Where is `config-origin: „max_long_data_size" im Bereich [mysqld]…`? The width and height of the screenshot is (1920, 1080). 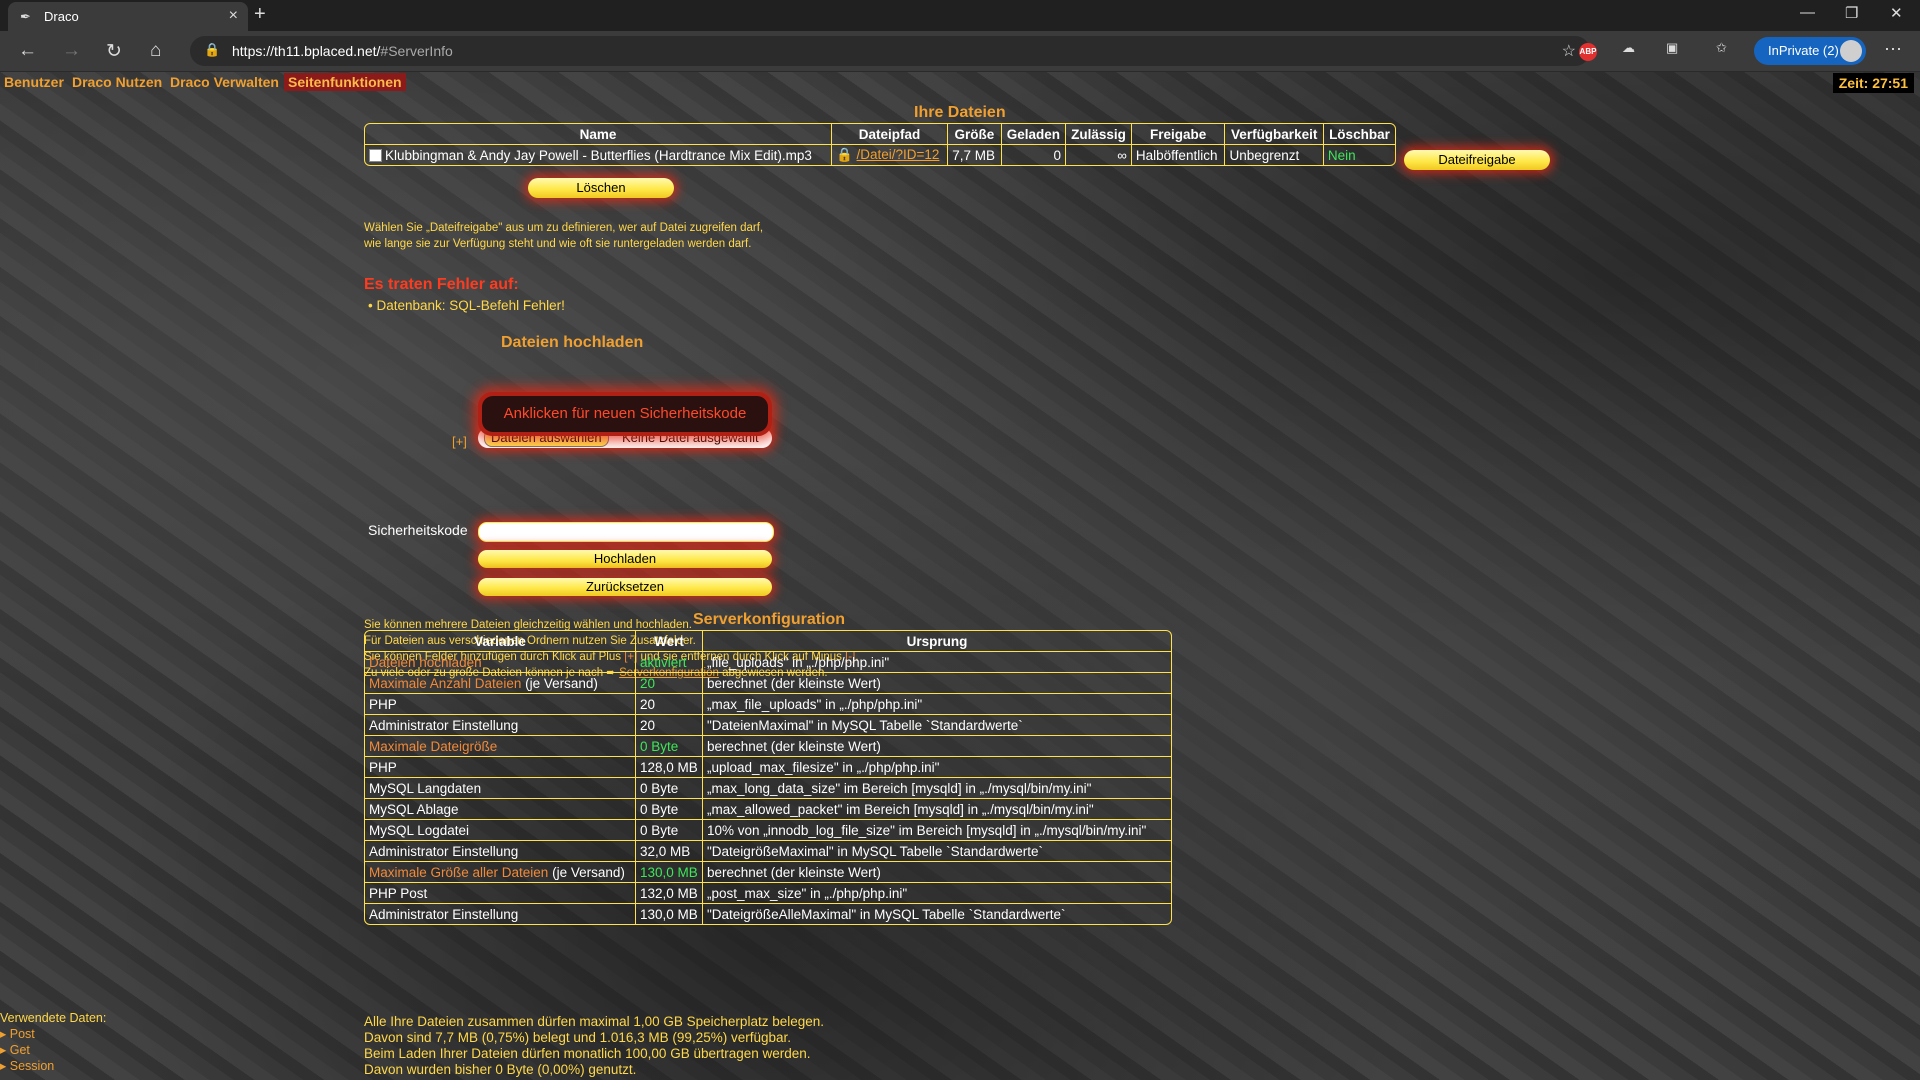 config-origin: „max_long_data_size" im Bereich [mysqld]… is located at coordinates (937, 788).